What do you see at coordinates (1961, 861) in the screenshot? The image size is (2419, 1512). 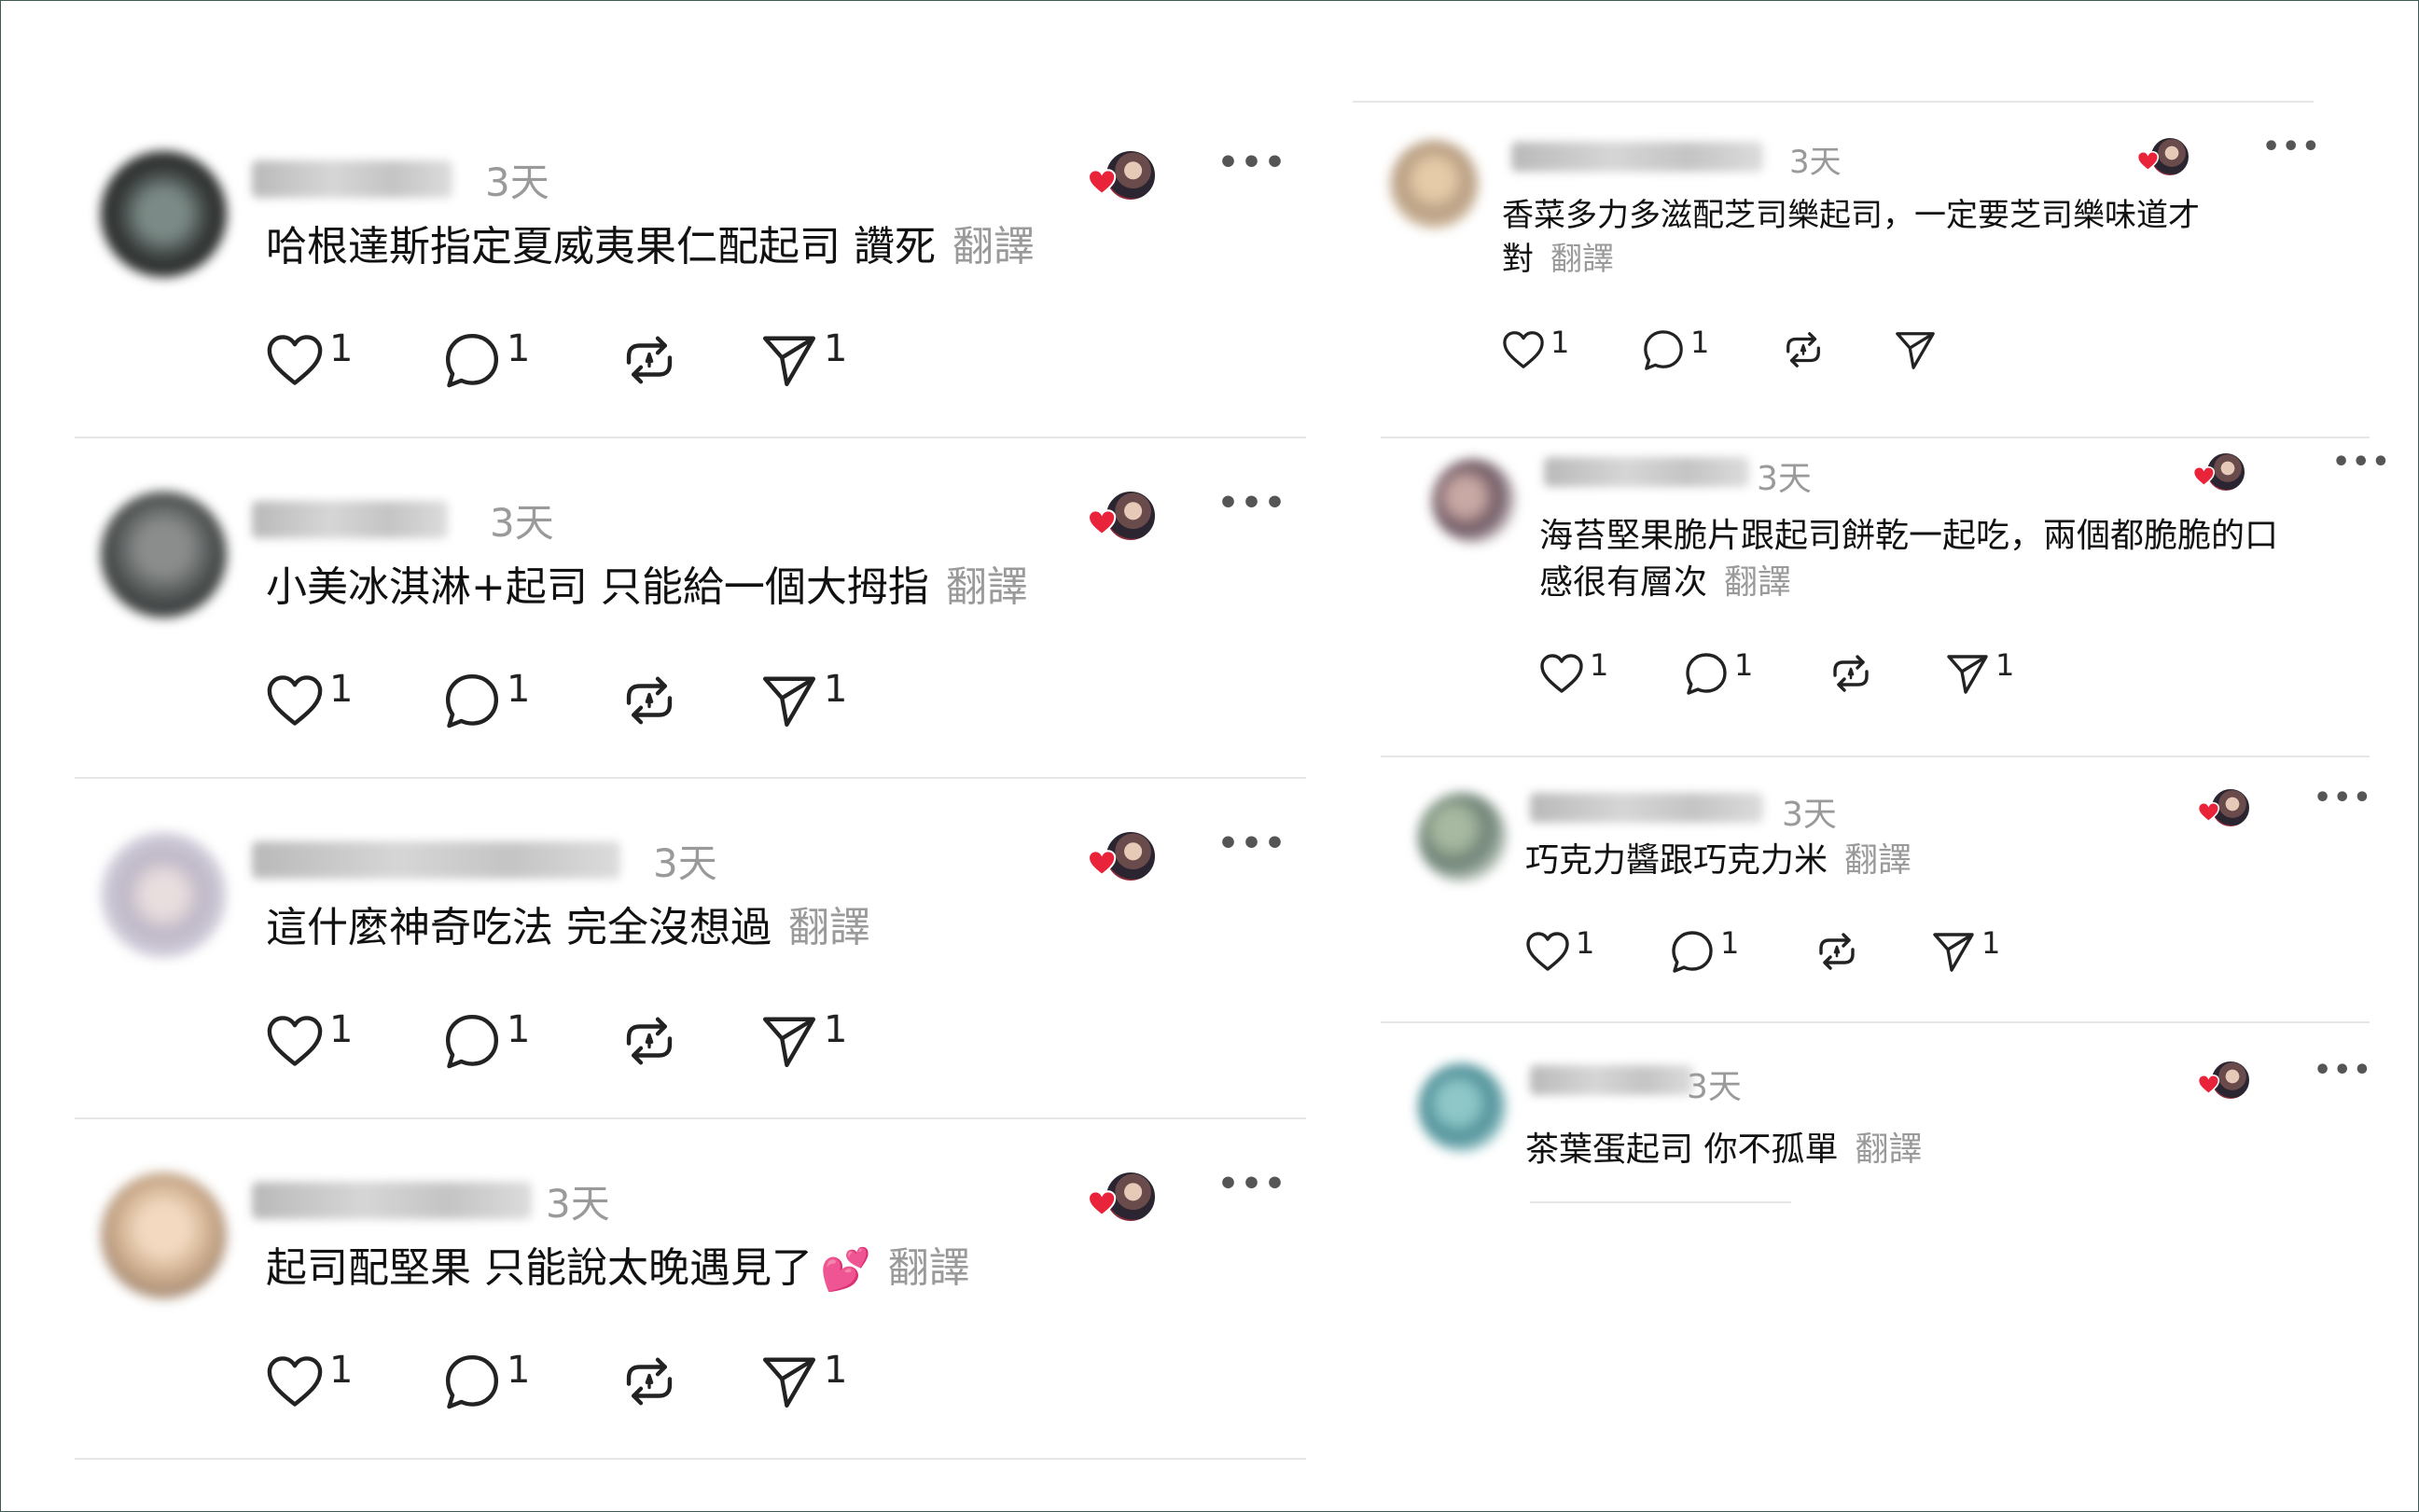 I see `comment-text-line: 巧克力醬跟巧克力米 翻譯` at bounding box center [1961, 861].